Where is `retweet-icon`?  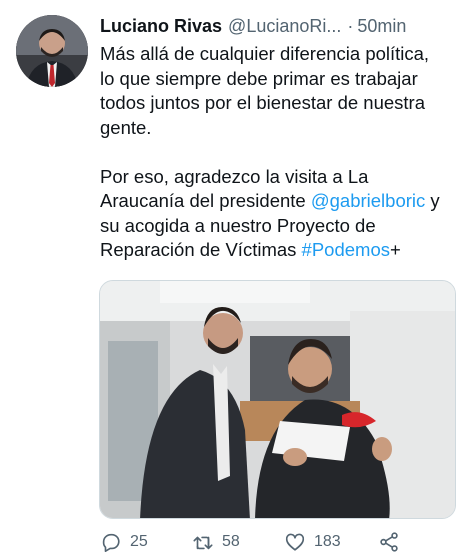
retweet-icon is located at coordinates (203, 543).